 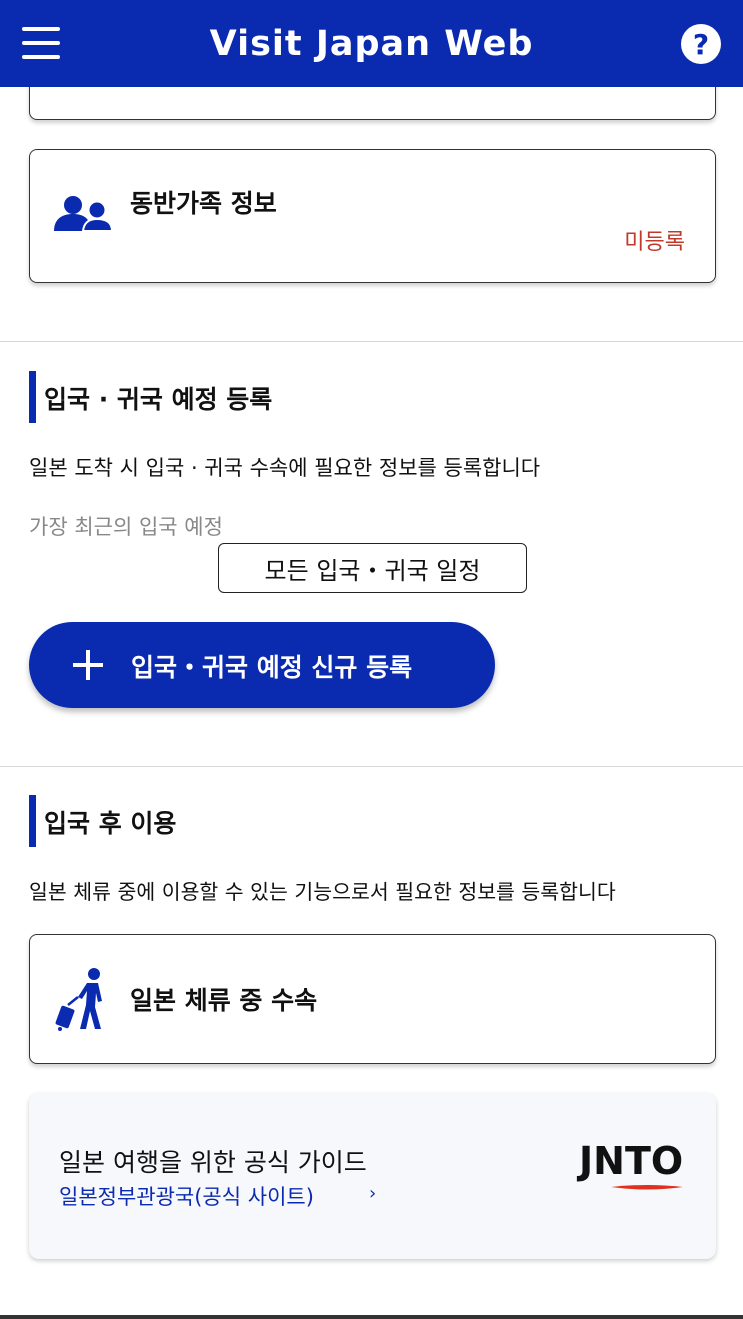 I want to click on all-schedules-button: 모든 입국・귀국 일정, so click(x=372, y=568).